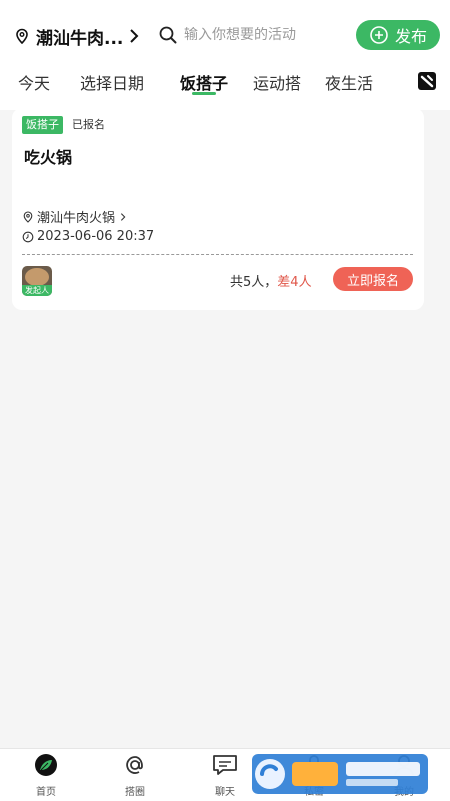 This screenshot has height=801, width=450. What do you see at coordinates (427, 81) in the screenshot?
I see `filter-icon` at bounding box center [427, 81].